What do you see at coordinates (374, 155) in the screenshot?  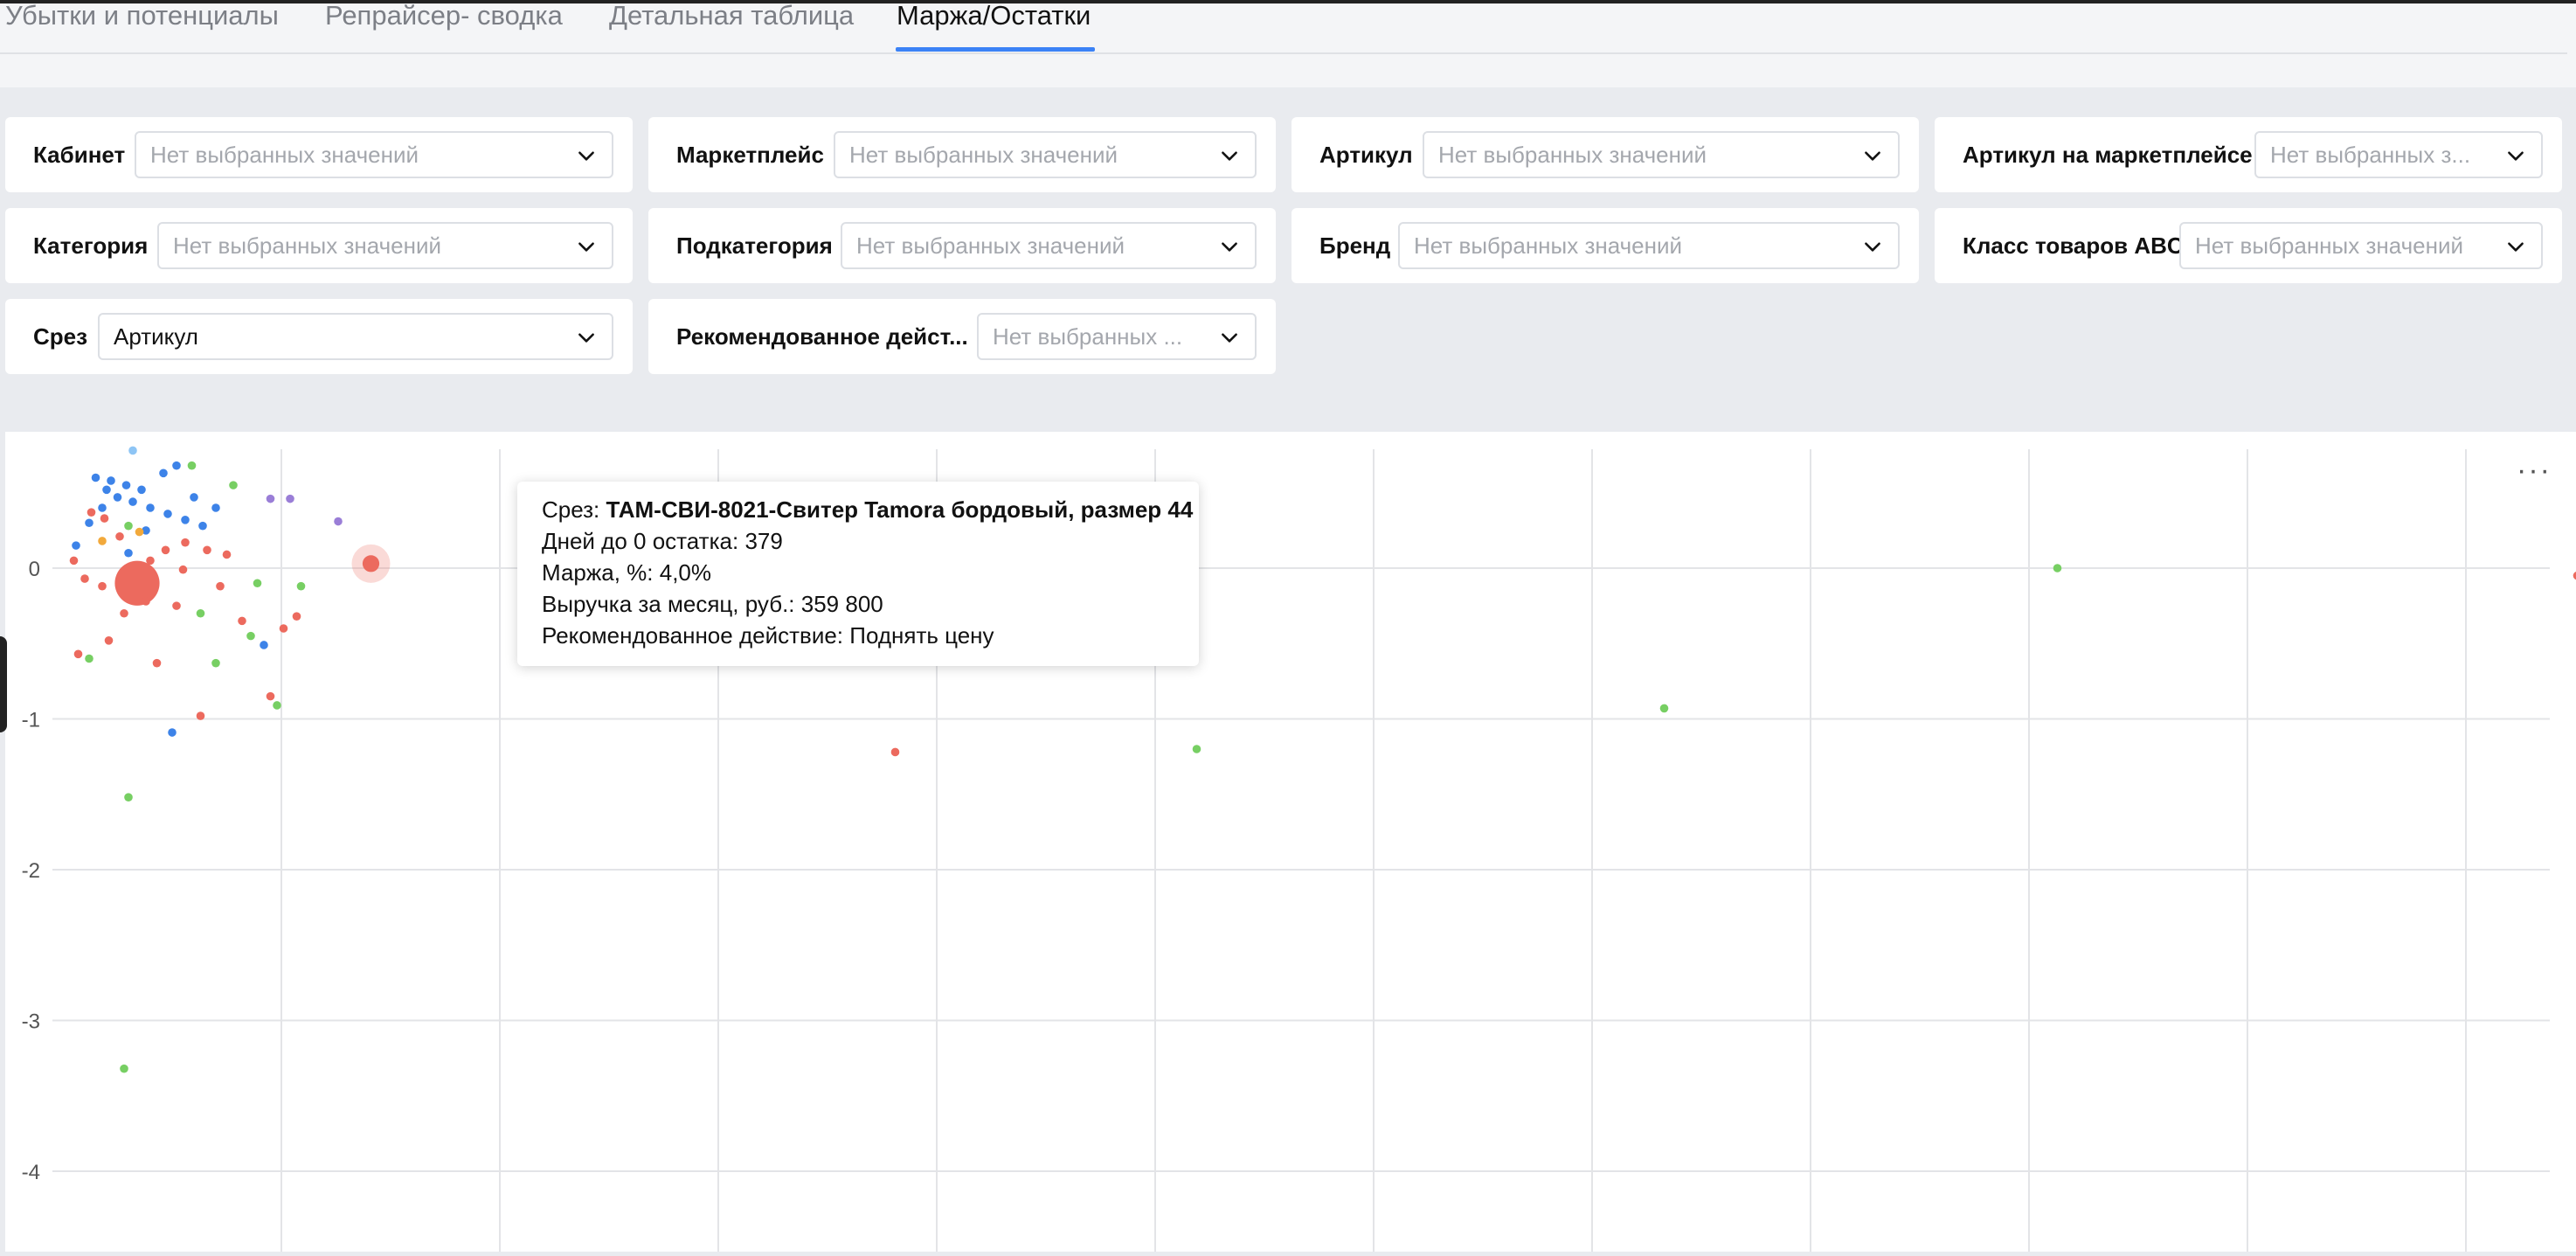 I see `cabinet-select: Нет выбранных значений` at bounding box center [374, 155].